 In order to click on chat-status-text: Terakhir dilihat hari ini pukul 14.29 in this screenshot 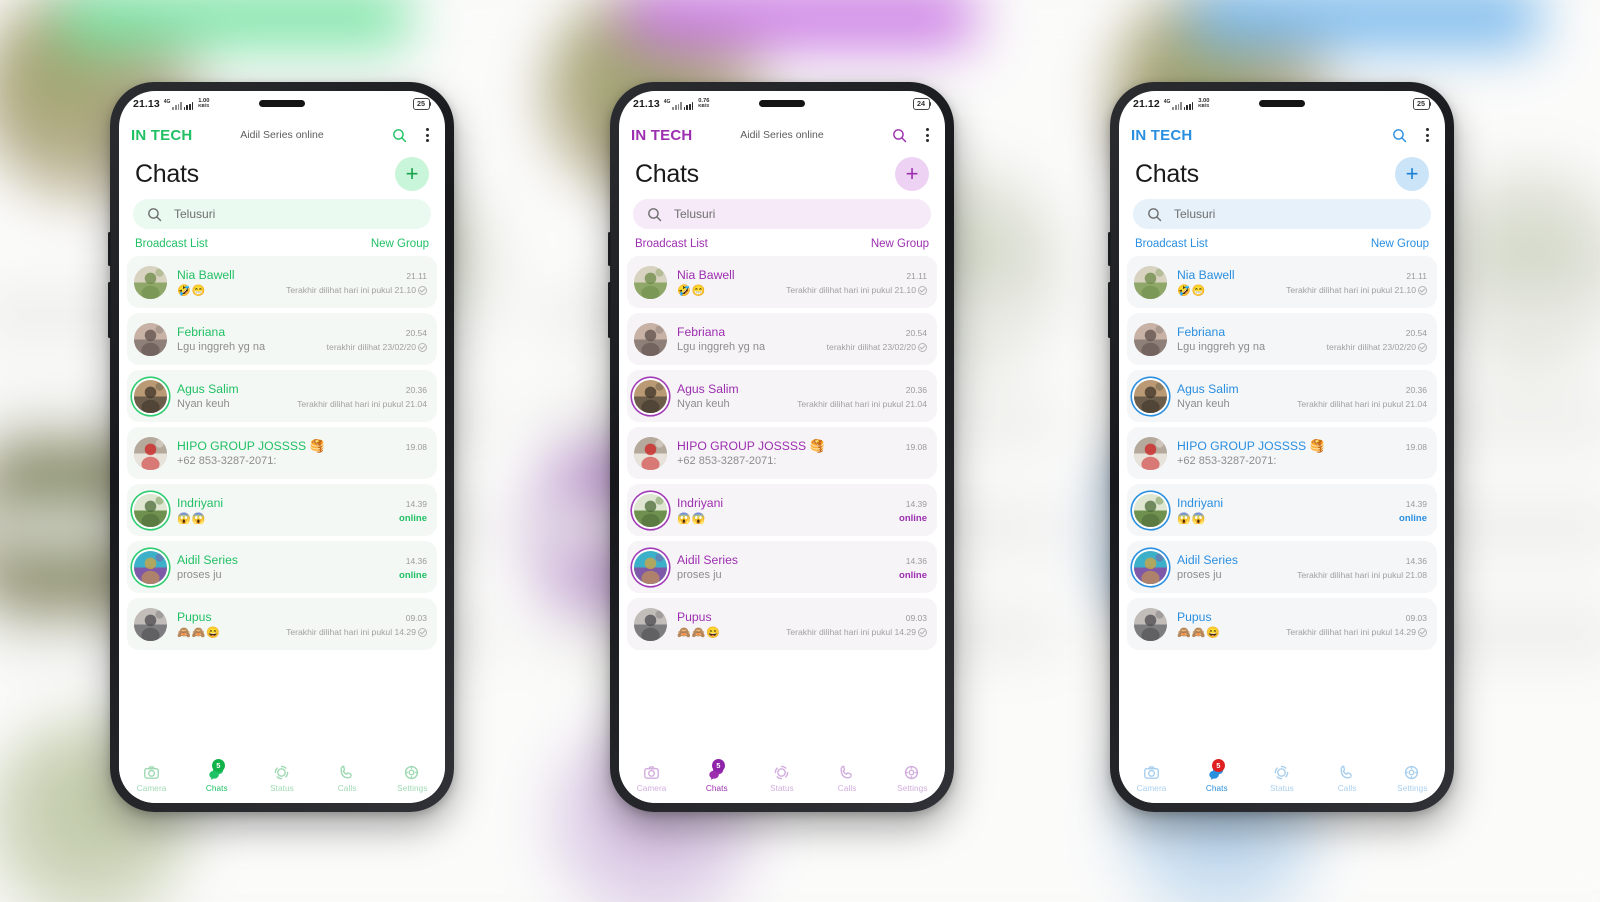, I will do `click(351, 632)`.